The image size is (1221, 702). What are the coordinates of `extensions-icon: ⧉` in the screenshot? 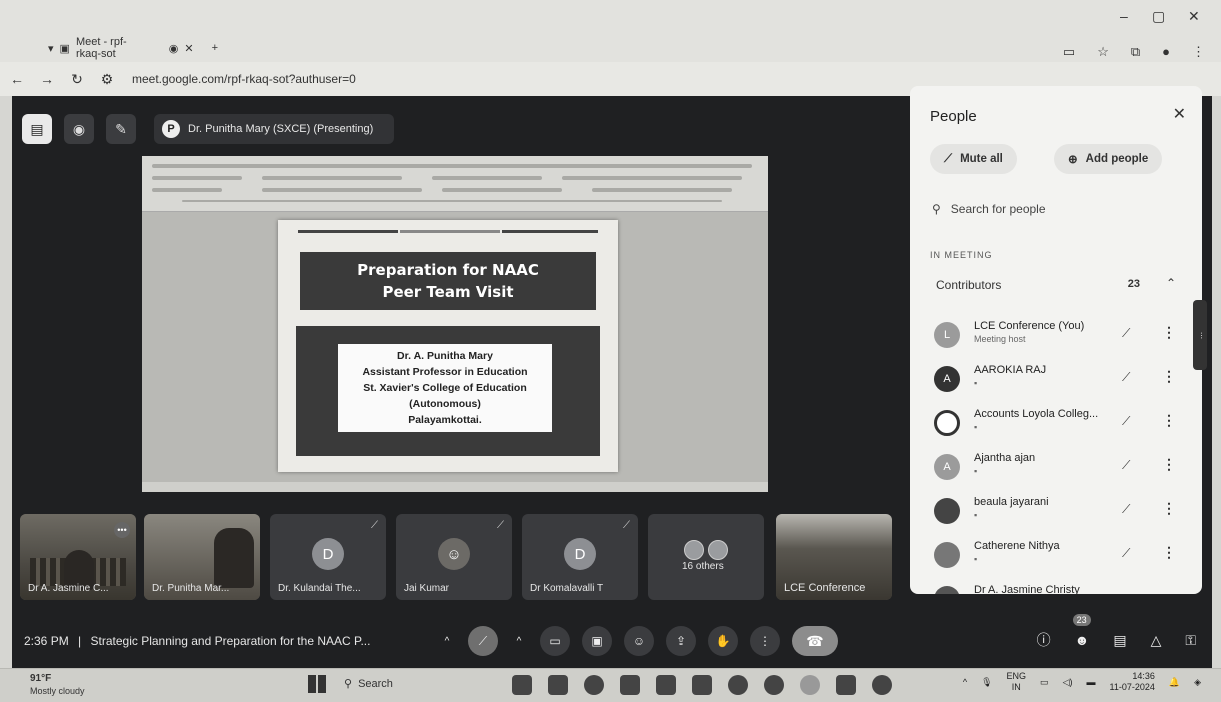 It's located at (1135, 52).